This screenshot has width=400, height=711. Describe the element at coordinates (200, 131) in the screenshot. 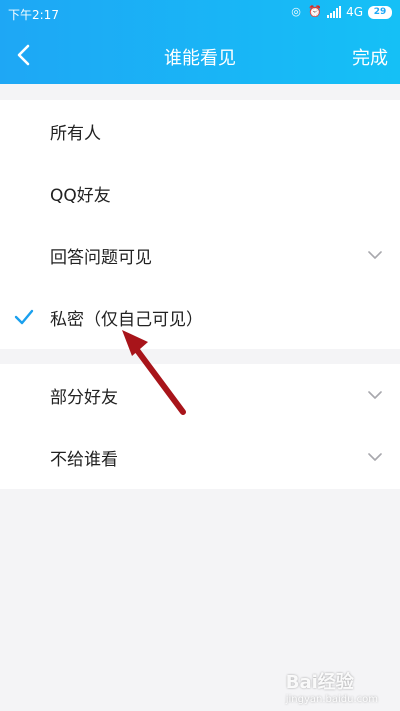

I see `option-everyone: 所有人` at that location.